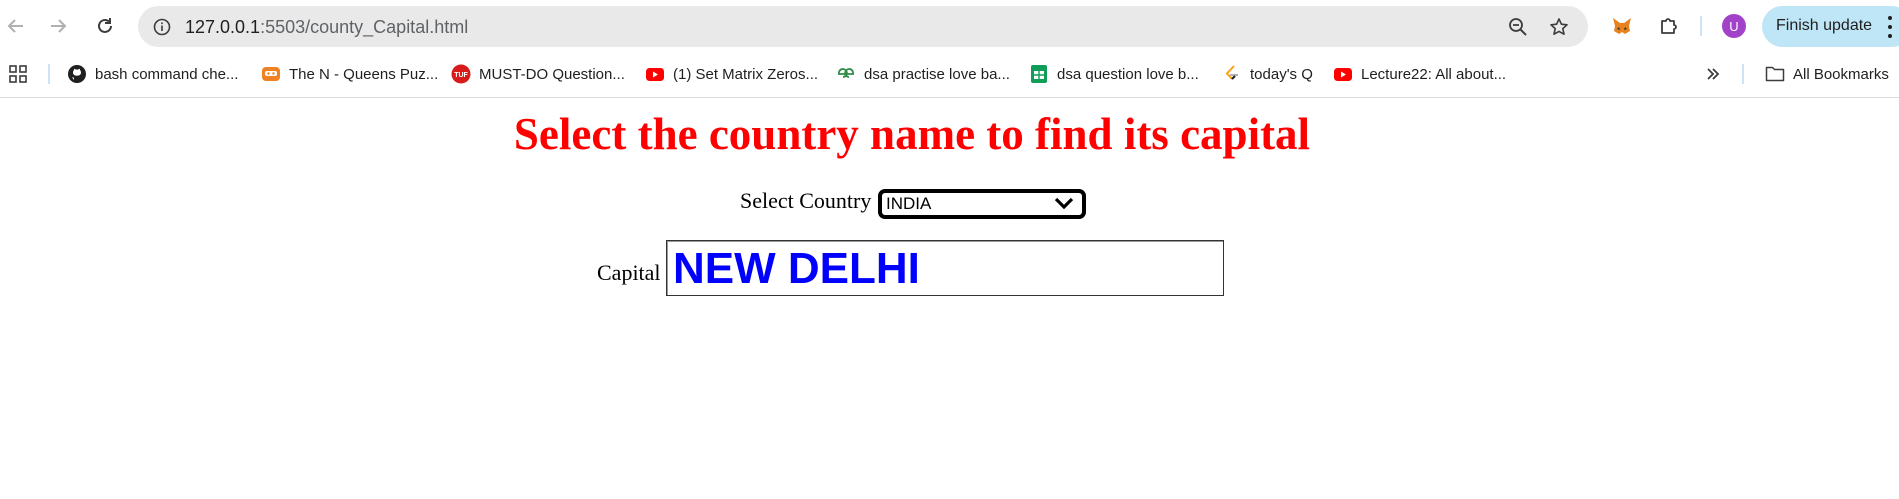 The image size is (1899, 499). I want to click on zoom-button, so click(1518, 27).